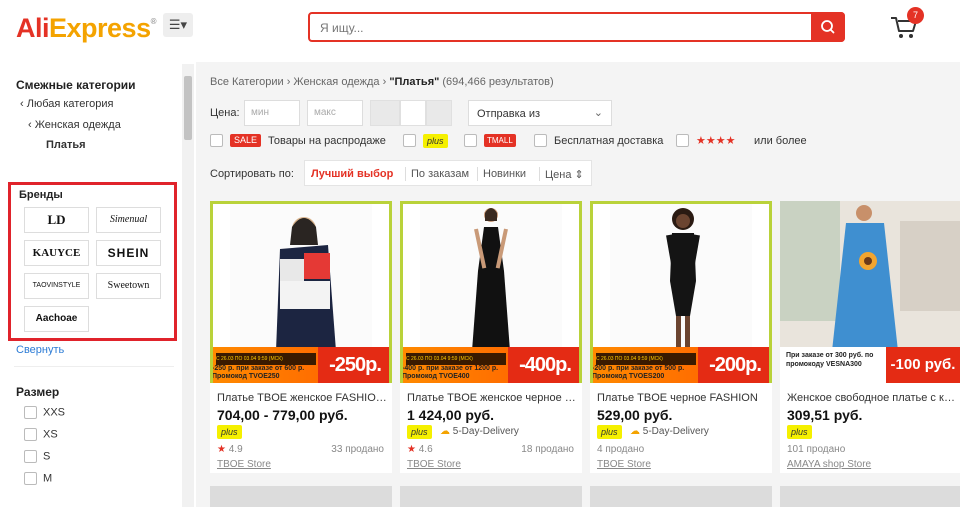 The height and width of the screenshot is (507, 960). I want to click on product-rating: ★ 4.6, so click(420, 449).